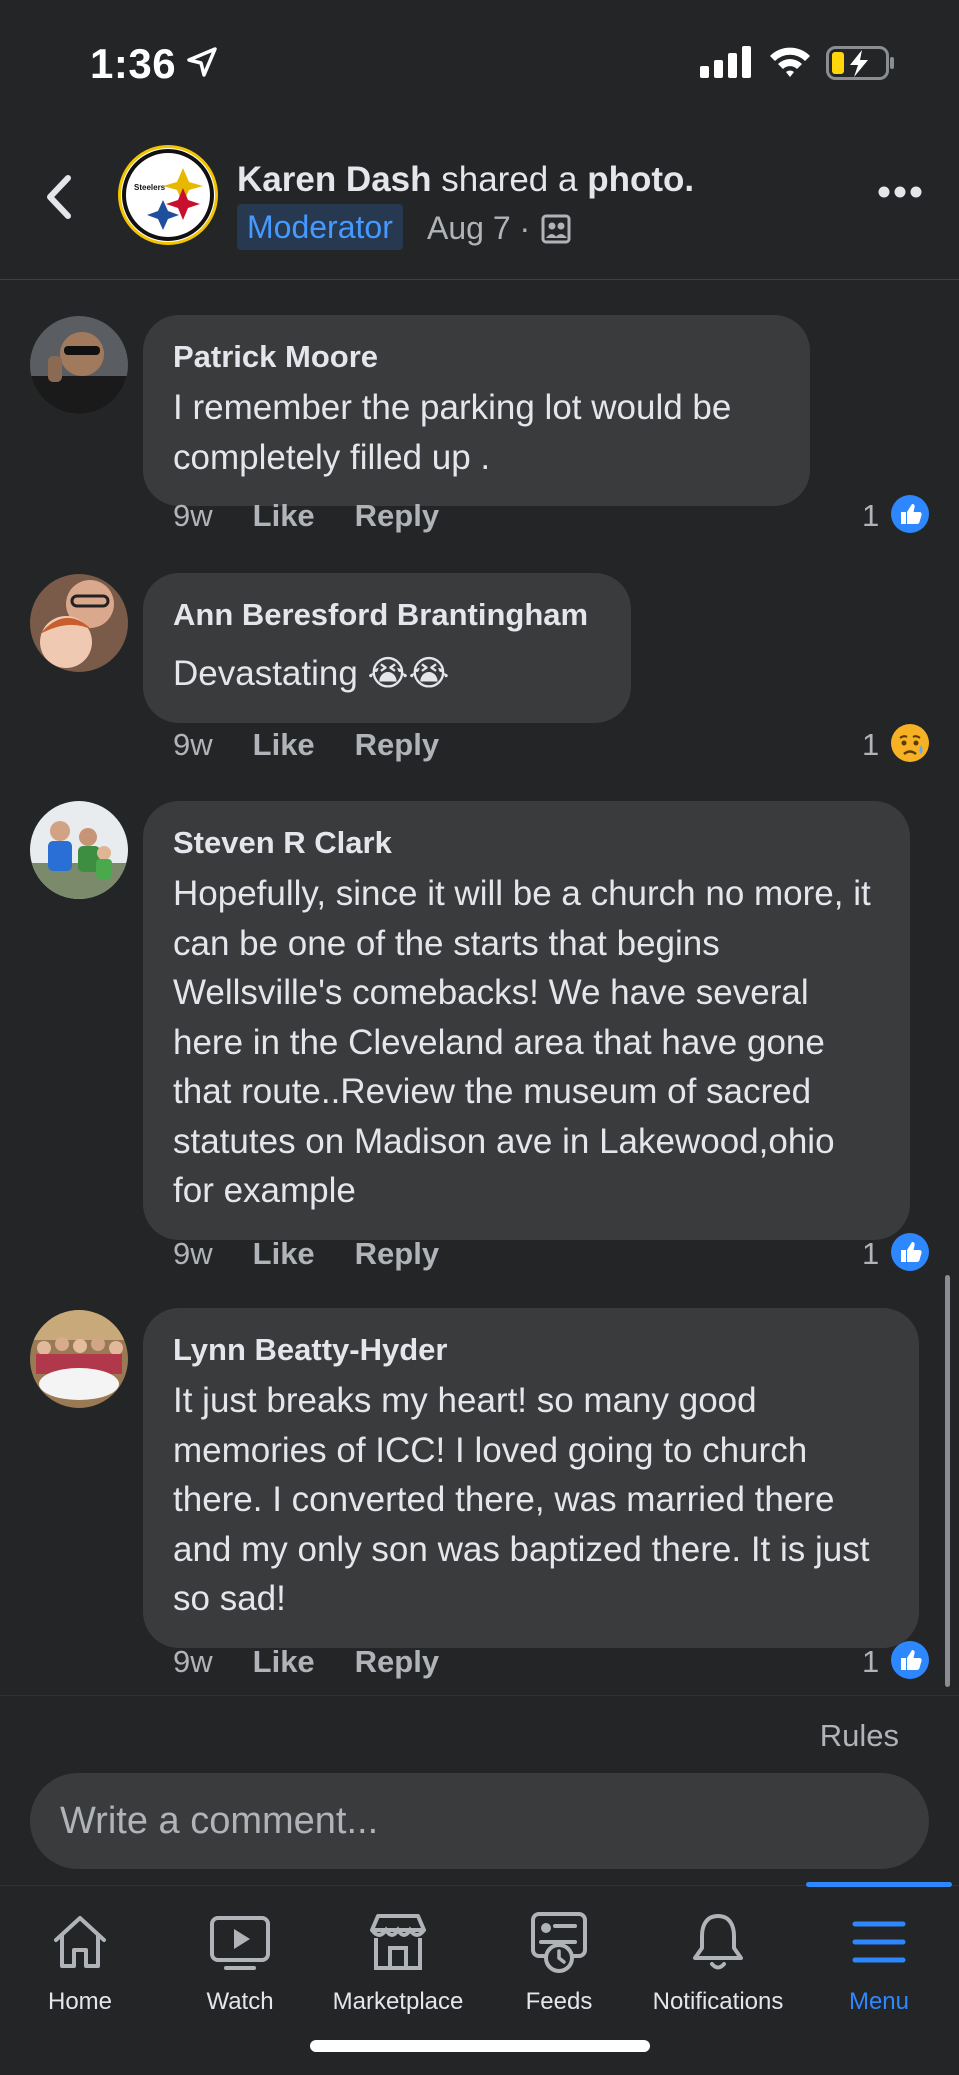 The image size is (959, 2075). Describe the element at coordinates (910, 743) in the screenshot. I see `sad-reaction-icon` at that location.